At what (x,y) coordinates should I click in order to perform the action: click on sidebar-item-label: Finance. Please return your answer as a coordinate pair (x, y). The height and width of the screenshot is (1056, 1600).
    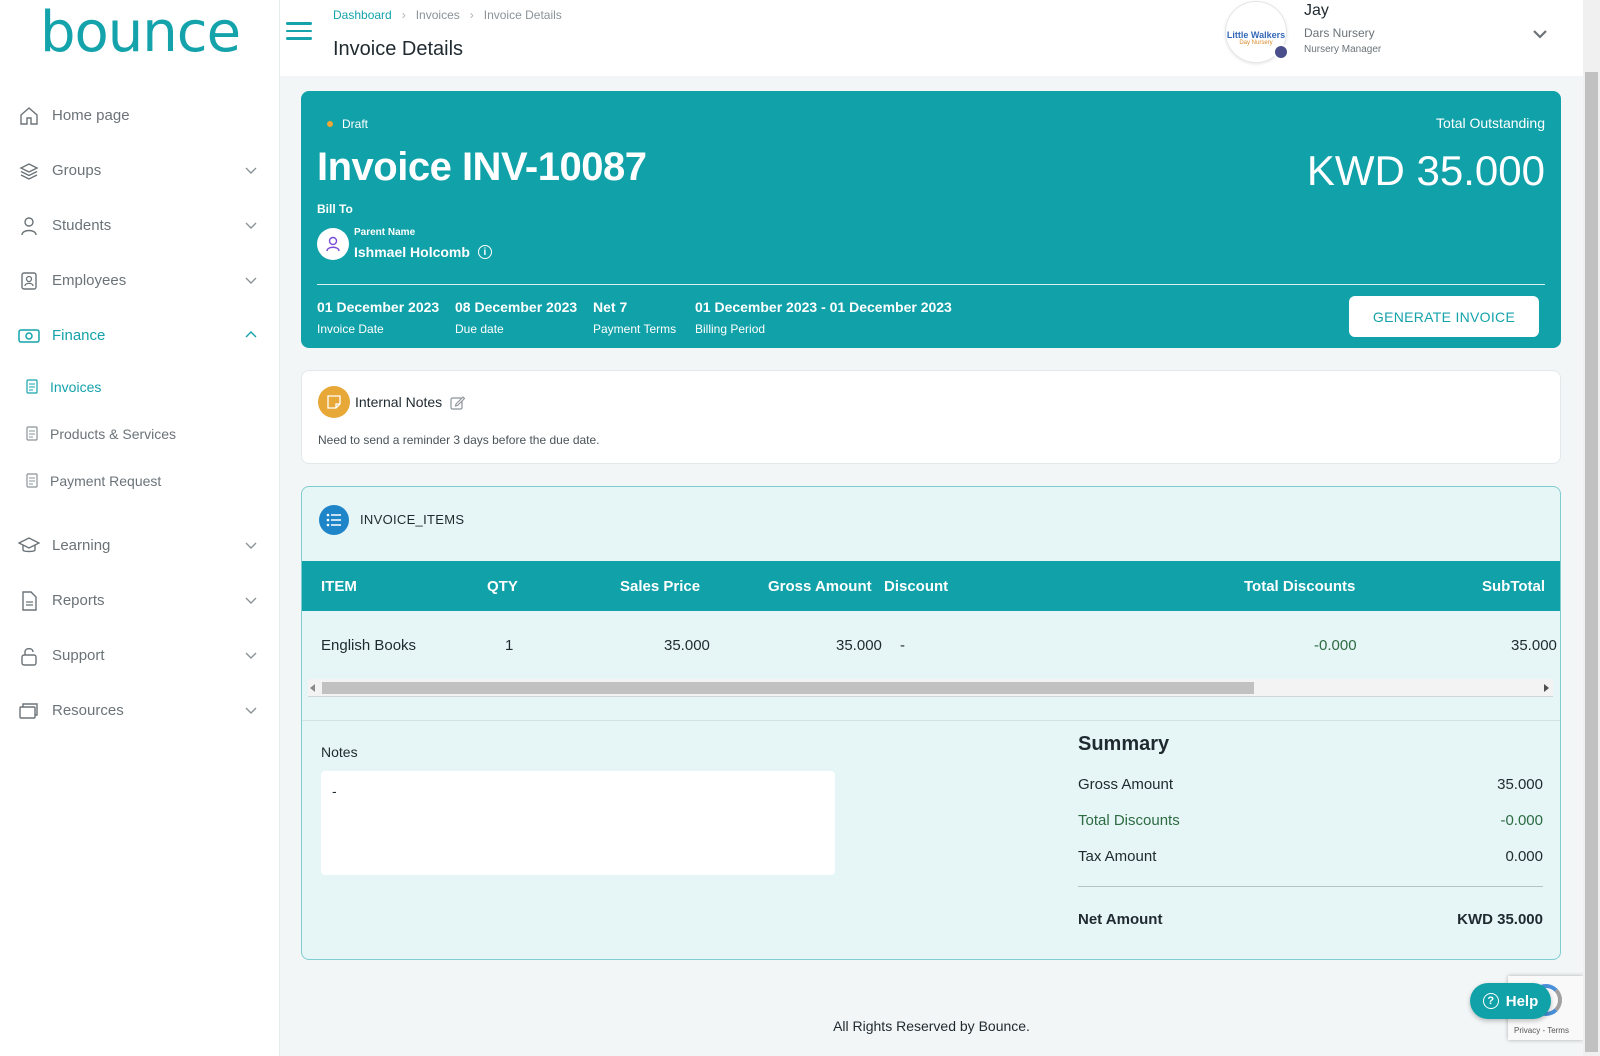
    Looking at the image, I should click on (79, 335).